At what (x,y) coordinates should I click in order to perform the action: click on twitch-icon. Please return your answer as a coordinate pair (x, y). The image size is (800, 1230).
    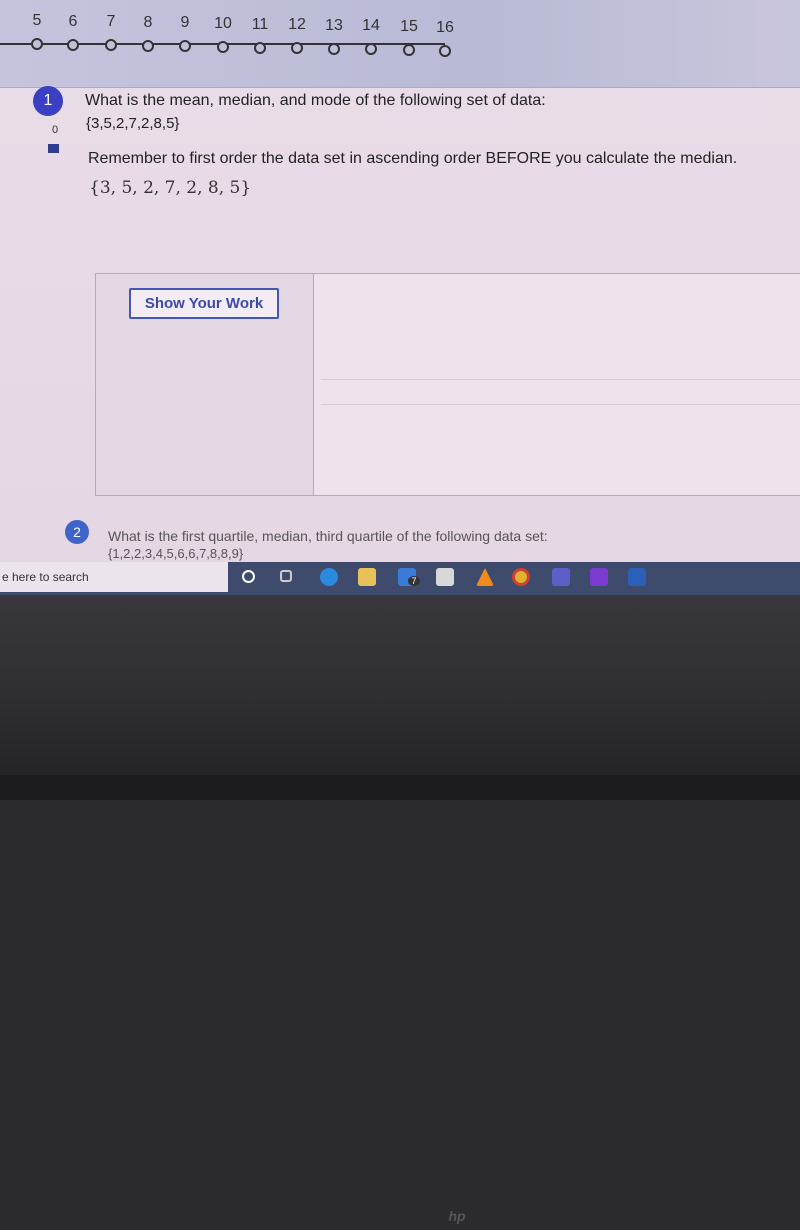
    Looking at the image, I should click on (599, 577).